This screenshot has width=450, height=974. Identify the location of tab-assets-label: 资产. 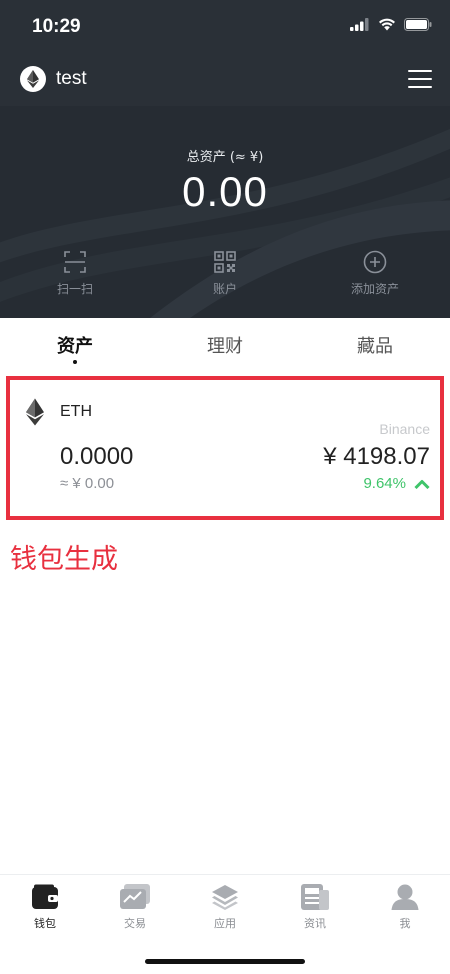
(75, 346).